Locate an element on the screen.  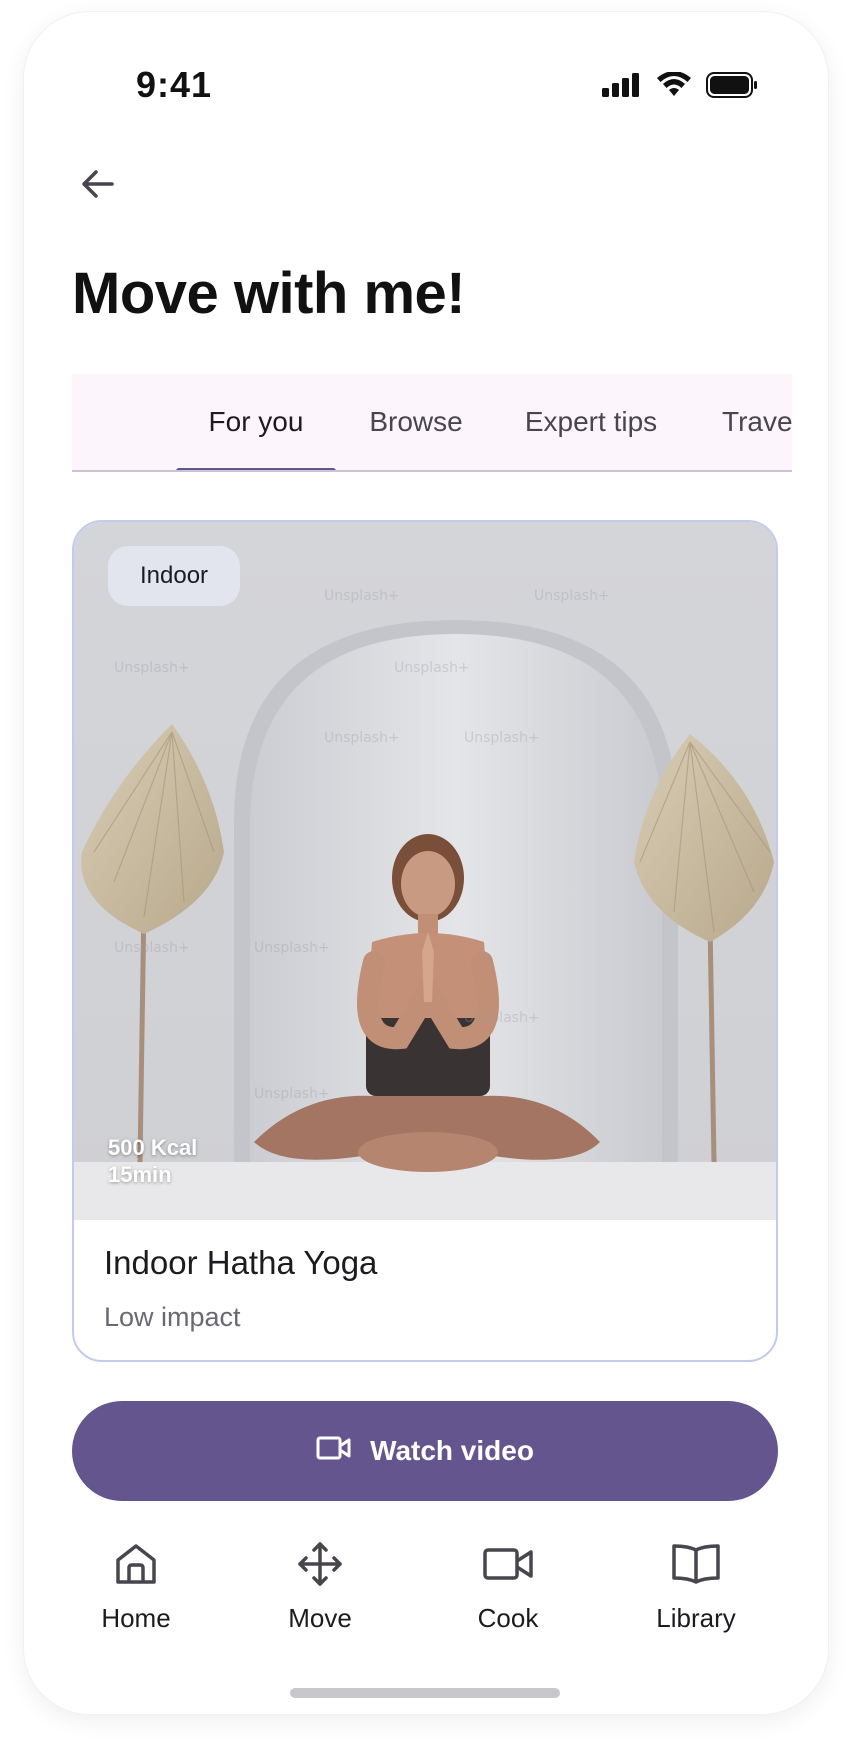
status-icons is located at coordinates (680, 87).